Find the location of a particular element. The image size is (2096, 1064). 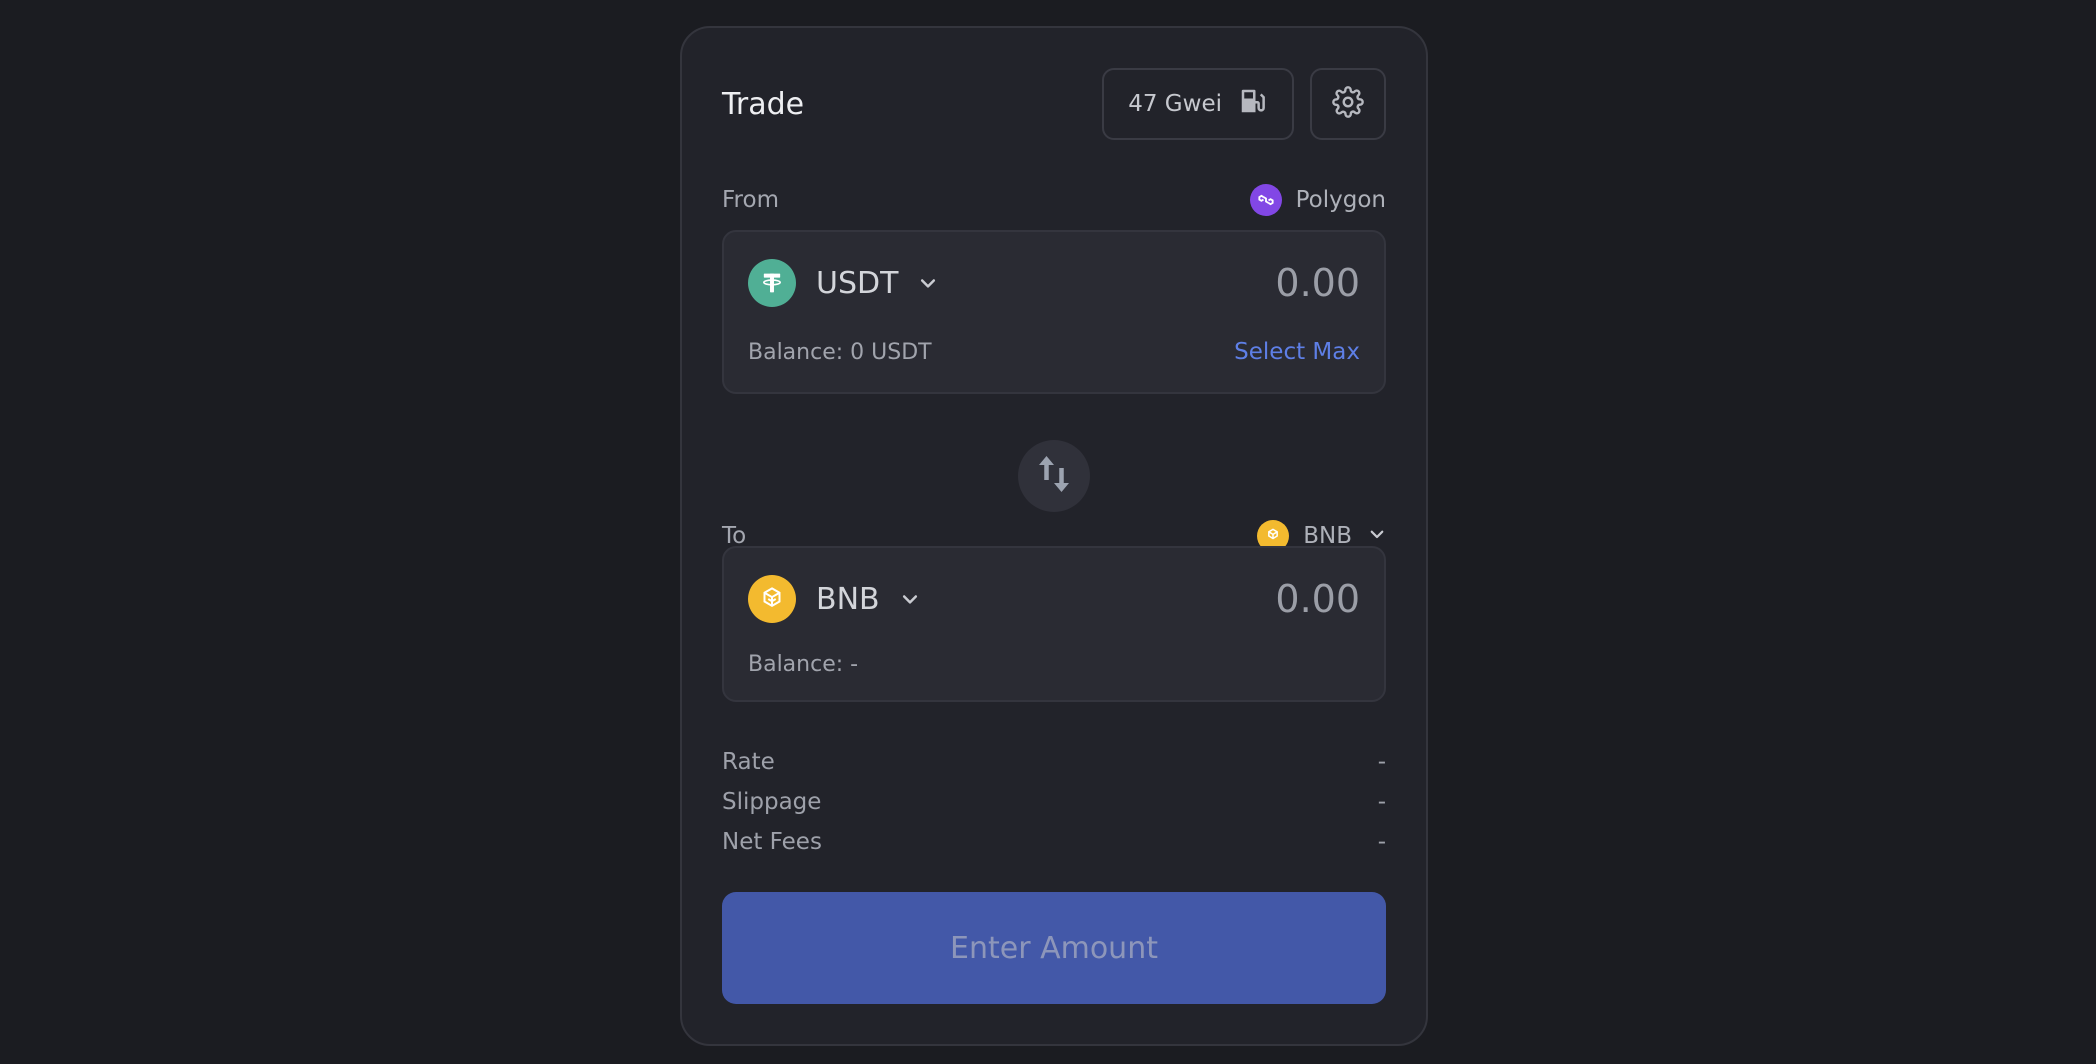

header-actions: 47 Gwei is located at coordinates (1244, 104).